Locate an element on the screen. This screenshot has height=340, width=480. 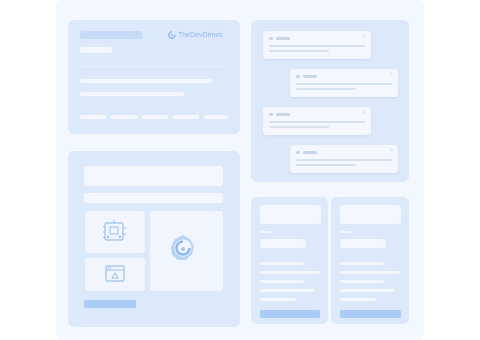
header-subtitle-placeholder is located at coordinates (96, 50).